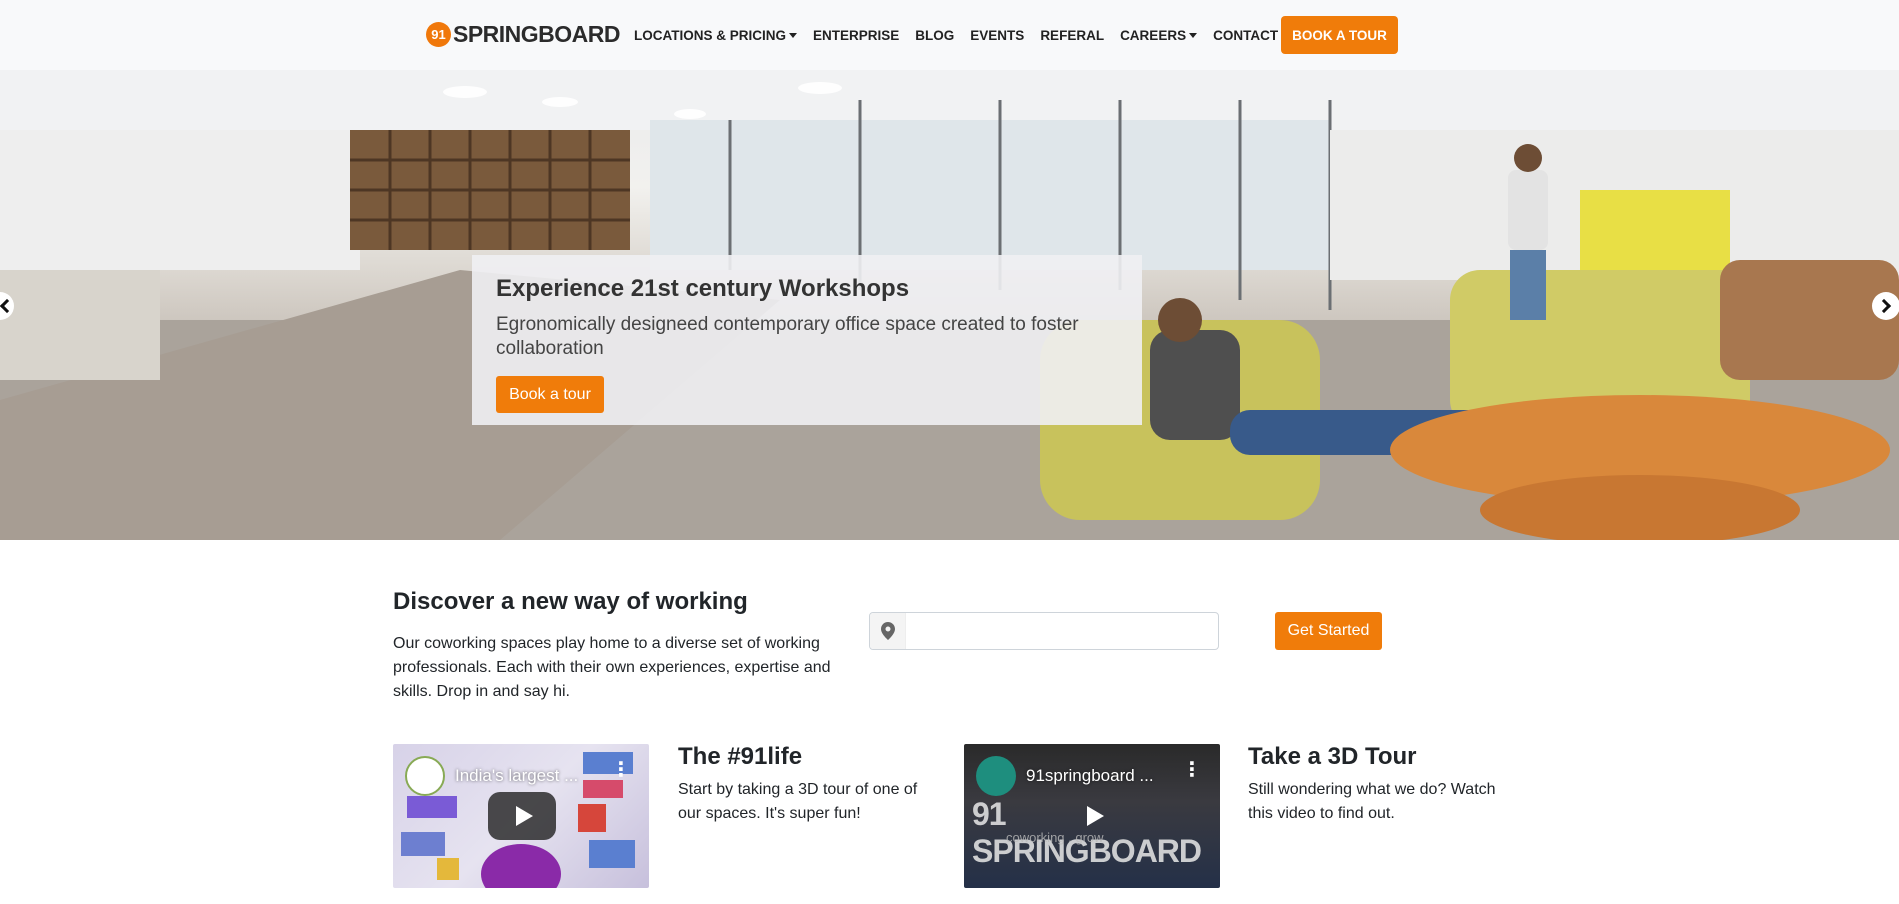 This screenshot has width=1899, height=904. I want to click on nav-referal: REFERAL, so click(1072, 35).